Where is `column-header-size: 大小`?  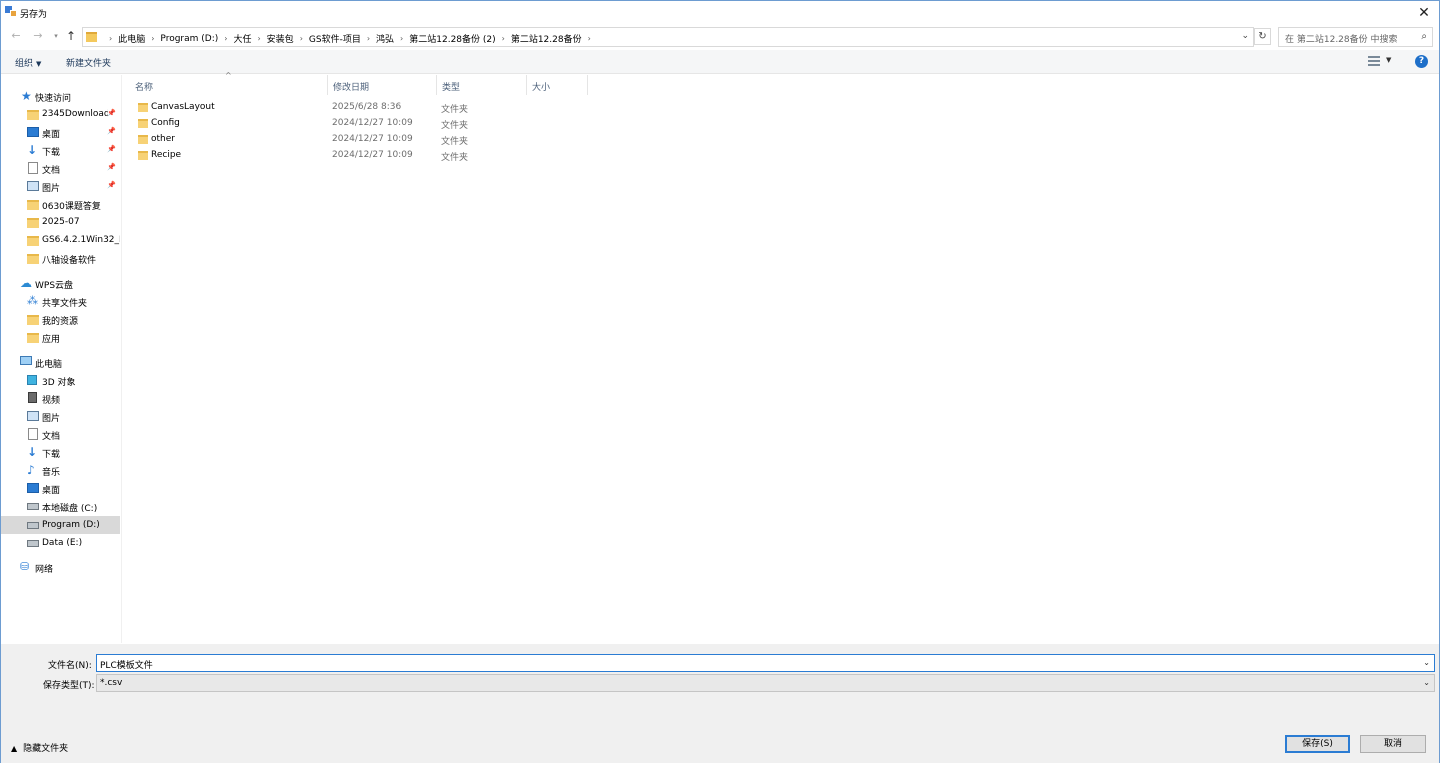 column-header-size: 大小 is located at coordinates (556, 85).